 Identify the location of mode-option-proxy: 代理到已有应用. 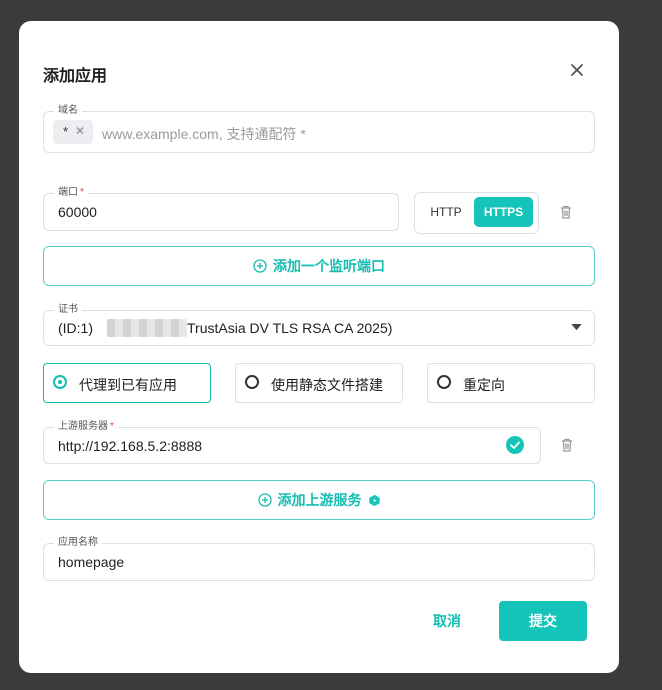
(127, 383).